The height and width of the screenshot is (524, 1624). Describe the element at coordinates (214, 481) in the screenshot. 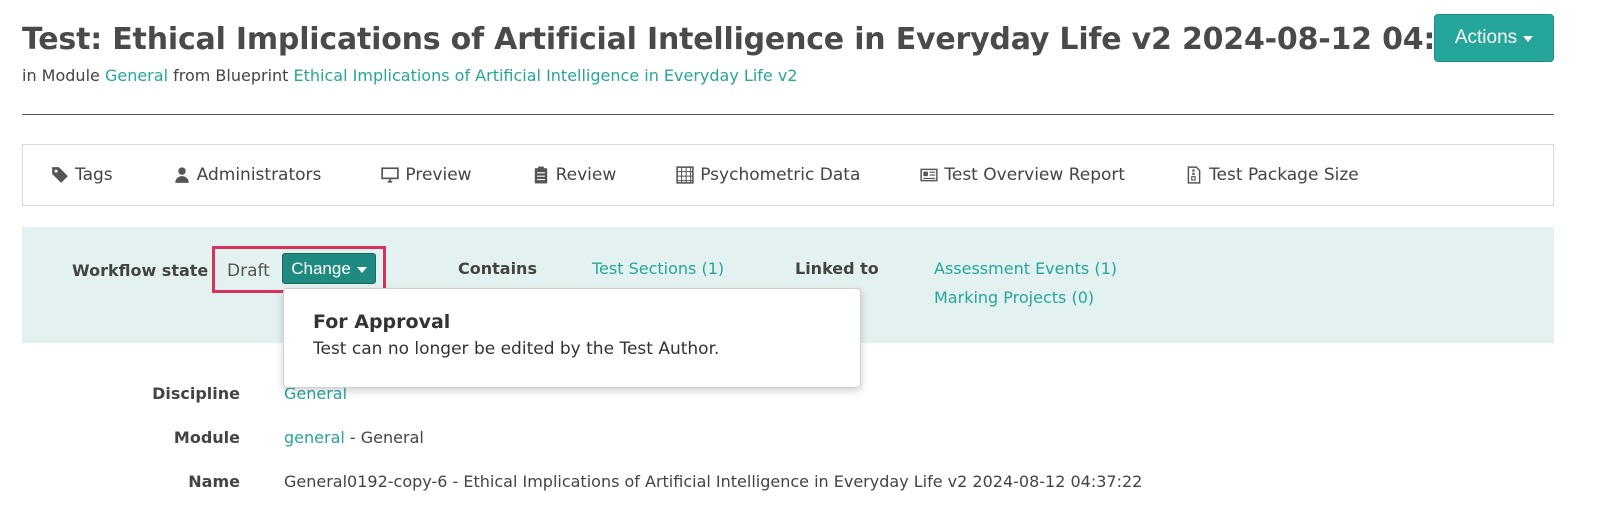

I see `name-label: Name` at that location.